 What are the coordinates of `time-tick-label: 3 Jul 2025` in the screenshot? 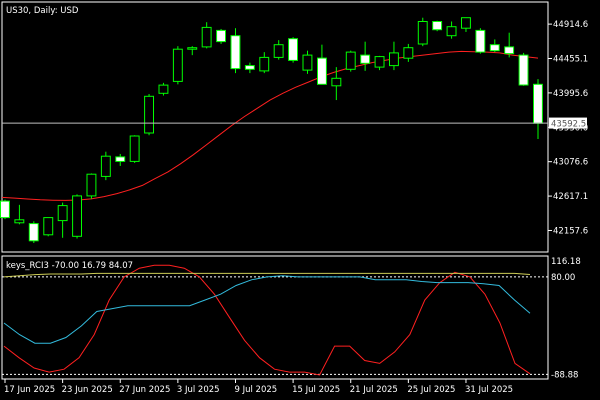 It's located at (198, 390).